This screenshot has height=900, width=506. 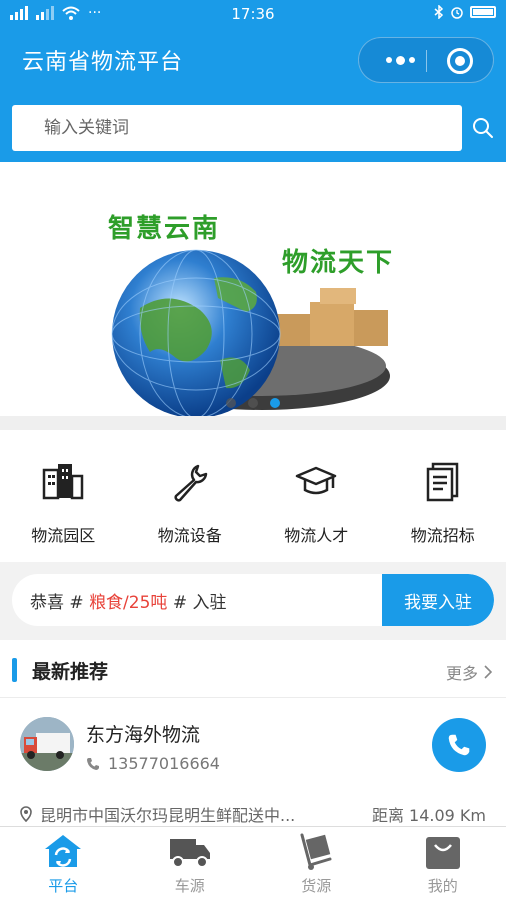 What do you see at coordinates (190, 483) in the screenshot?
I see `wrench-icon` at bounding box center [190, 483].